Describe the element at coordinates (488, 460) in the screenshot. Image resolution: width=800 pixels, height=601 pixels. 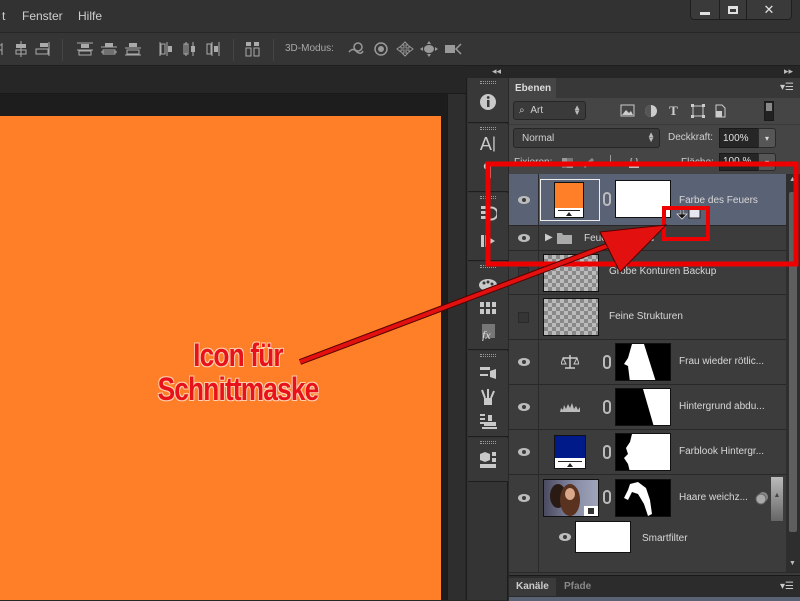
I see `3d-icon` at that location.